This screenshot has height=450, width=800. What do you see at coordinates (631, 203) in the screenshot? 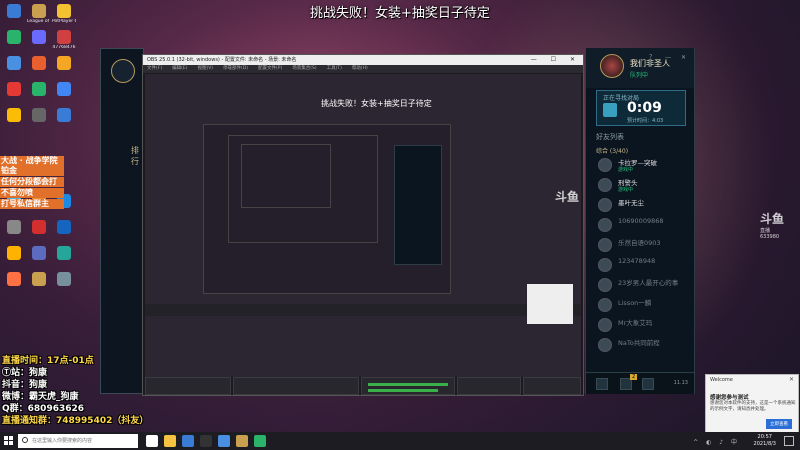
I see `friend-name: 墨叶无尘` at bounding box center [631, 203].